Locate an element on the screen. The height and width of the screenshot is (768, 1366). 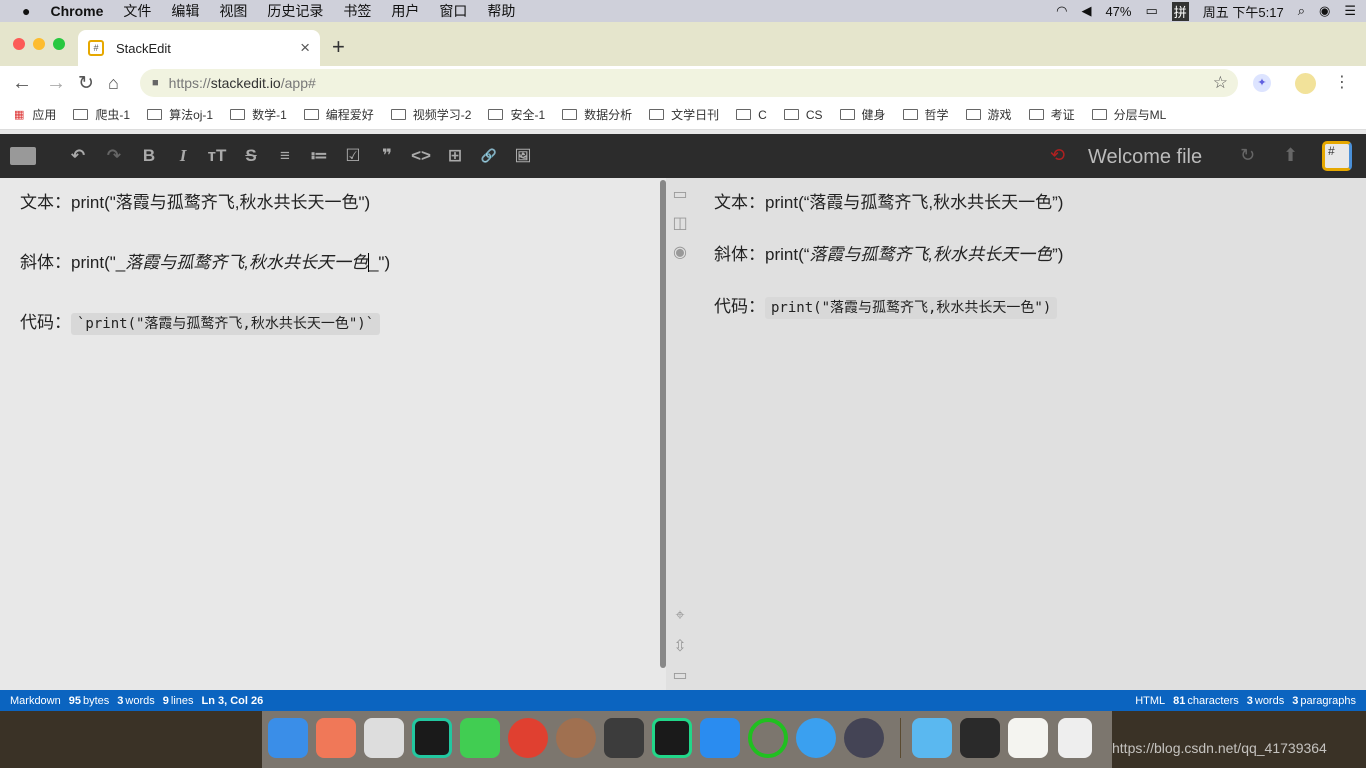
close-window-button is located at coordinates (19, 44).